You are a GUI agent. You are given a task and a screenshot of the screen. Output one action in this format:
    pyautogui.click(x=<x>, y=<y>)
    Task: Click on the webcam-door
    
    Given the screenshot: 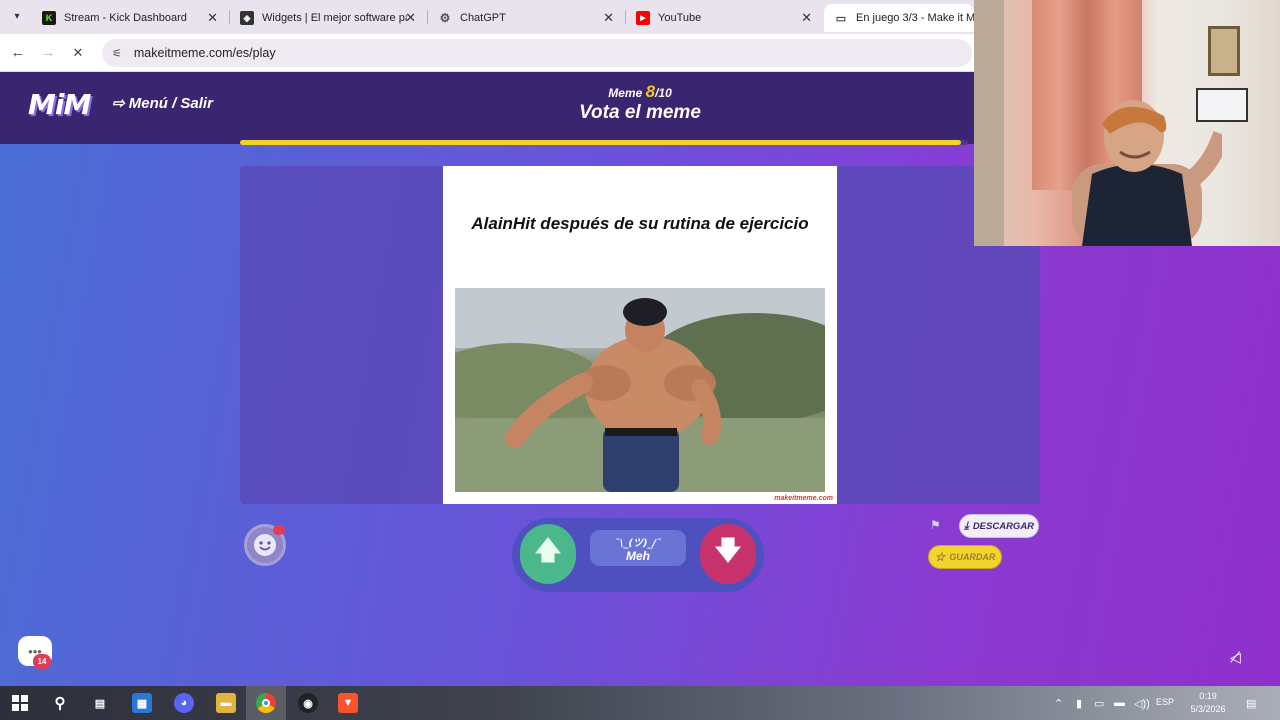 What is the action you would take?
    pyautogui.click(x=989, y=123)
    